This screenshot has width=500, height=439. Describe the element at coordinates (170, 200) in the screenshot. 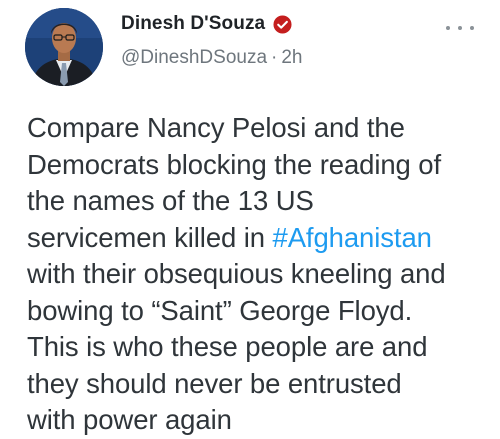

I see `tweet-text-segment: the names of the 13 US` at that location.